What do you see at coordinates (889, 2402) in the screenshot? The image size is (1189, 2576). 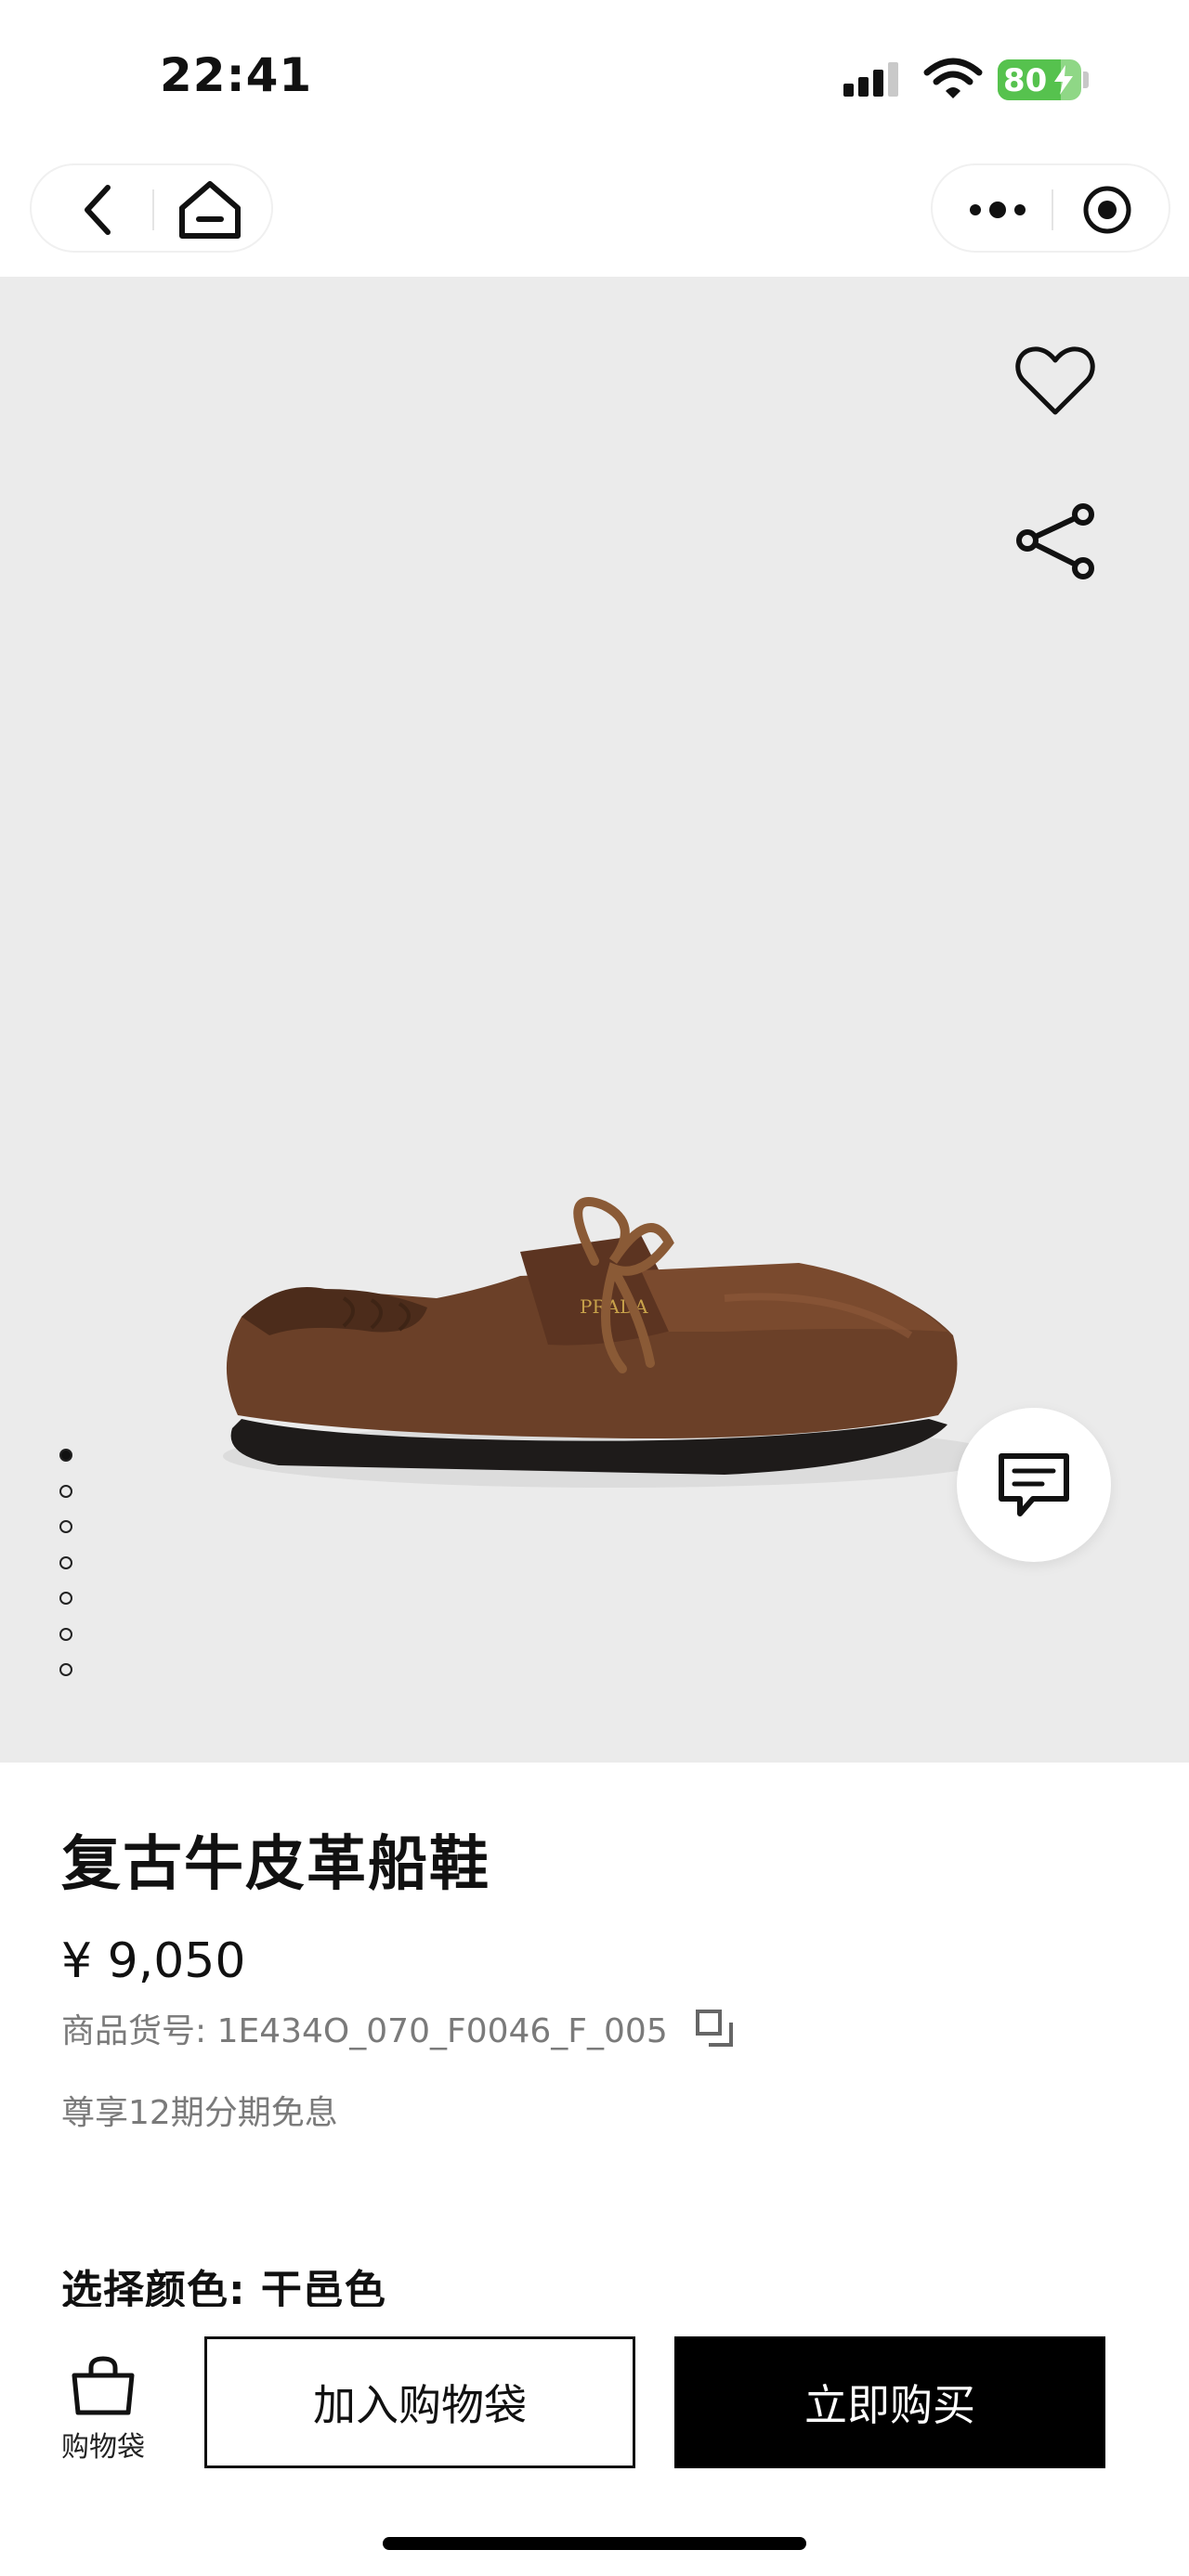 I see `buy-now-button: 立即购买` at bounding box center [889, 2402].